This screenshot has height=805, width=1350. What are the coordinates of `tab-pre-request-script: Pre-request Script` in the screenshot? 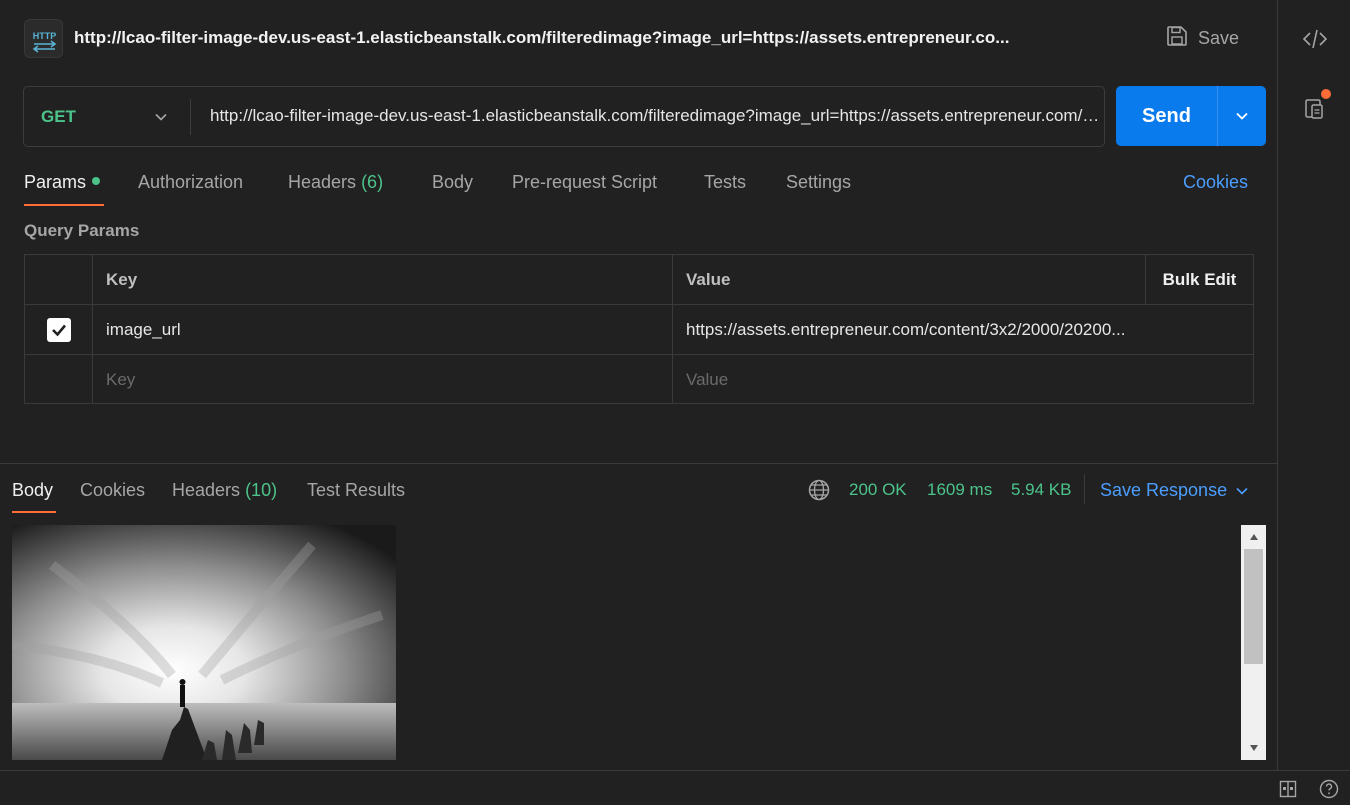 It's located at (584, 182).